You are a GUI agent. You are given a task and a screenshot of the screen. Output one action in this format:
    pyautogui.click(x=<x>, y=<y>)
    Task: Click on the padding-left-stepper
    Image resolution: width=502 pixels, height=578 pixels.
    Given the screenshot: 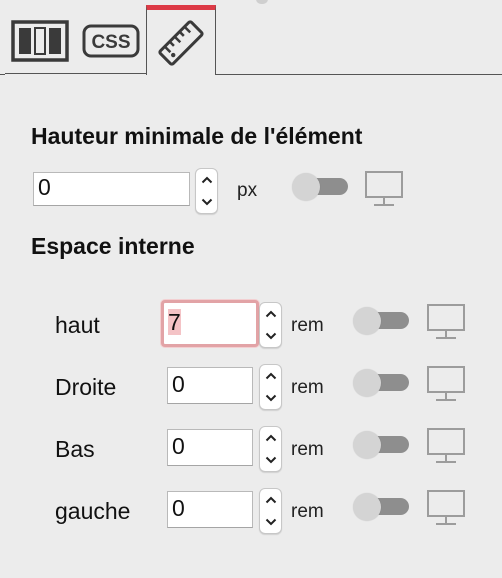 What is the action you would take?
    pyautogui.click(x=270, y=511)
    